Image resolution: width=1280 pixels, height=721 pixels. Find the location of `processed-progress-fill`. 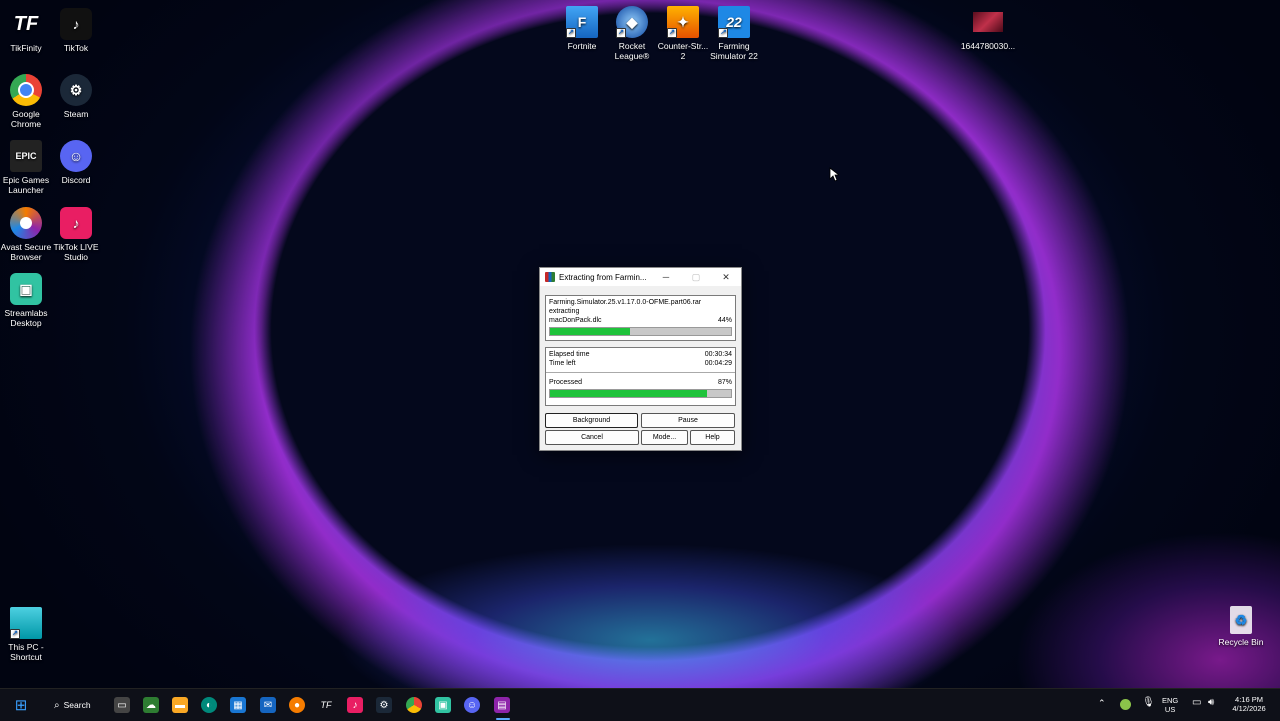

processed-progress-fill is located at coordinates (629, 393).